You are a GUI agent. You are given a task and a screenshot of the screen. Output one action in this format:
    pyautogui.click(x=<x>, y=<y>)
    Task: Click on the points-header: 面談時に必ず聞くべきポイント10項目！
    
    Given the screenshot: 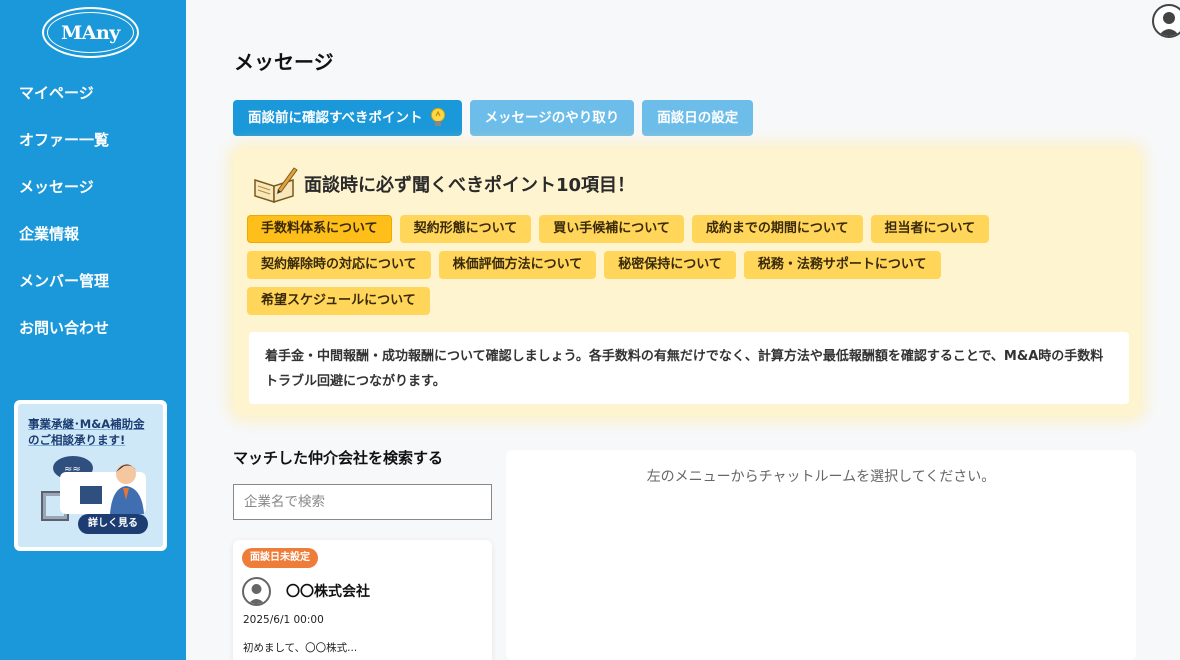 What is the action you would take?
    pyautogui.click(x=443, y=184)
    